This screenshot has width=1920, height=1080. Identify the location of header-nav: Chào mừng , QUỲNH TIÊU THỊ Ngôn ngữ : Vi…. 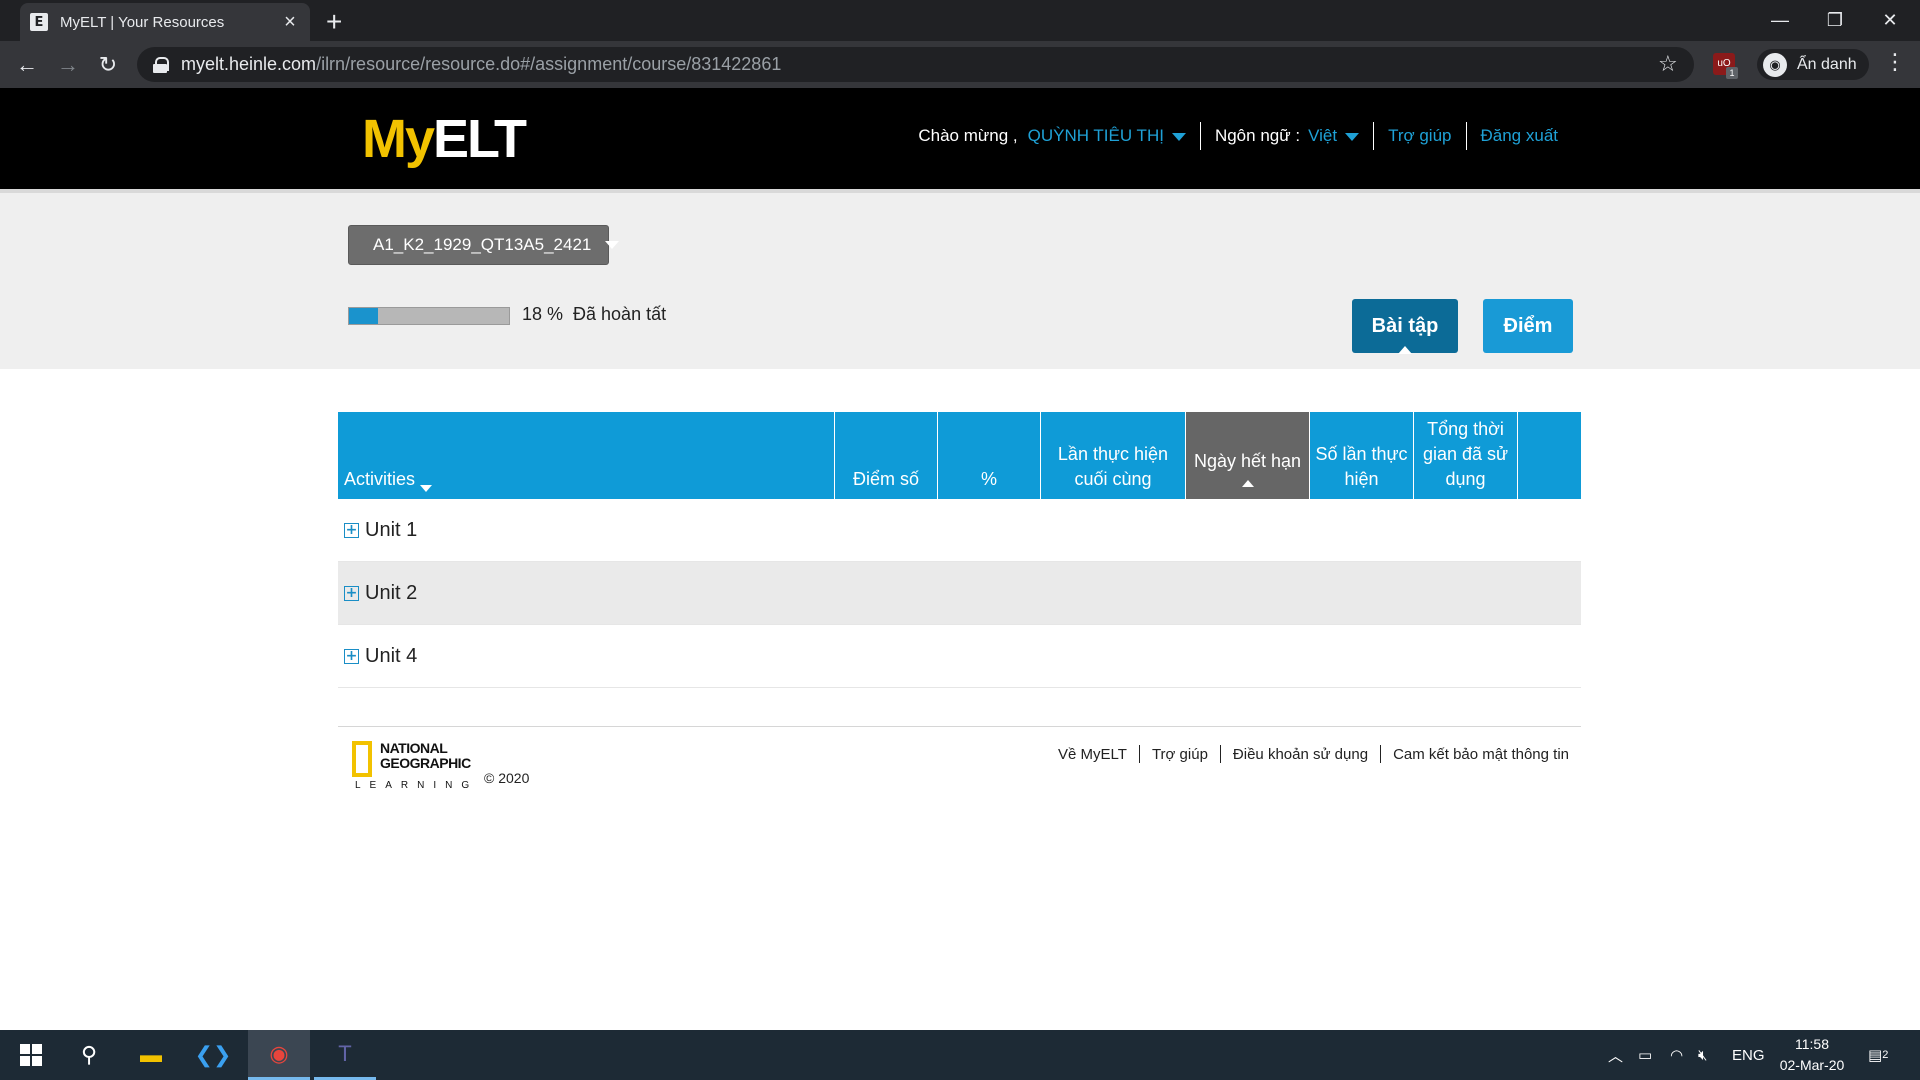
(1238, 136).